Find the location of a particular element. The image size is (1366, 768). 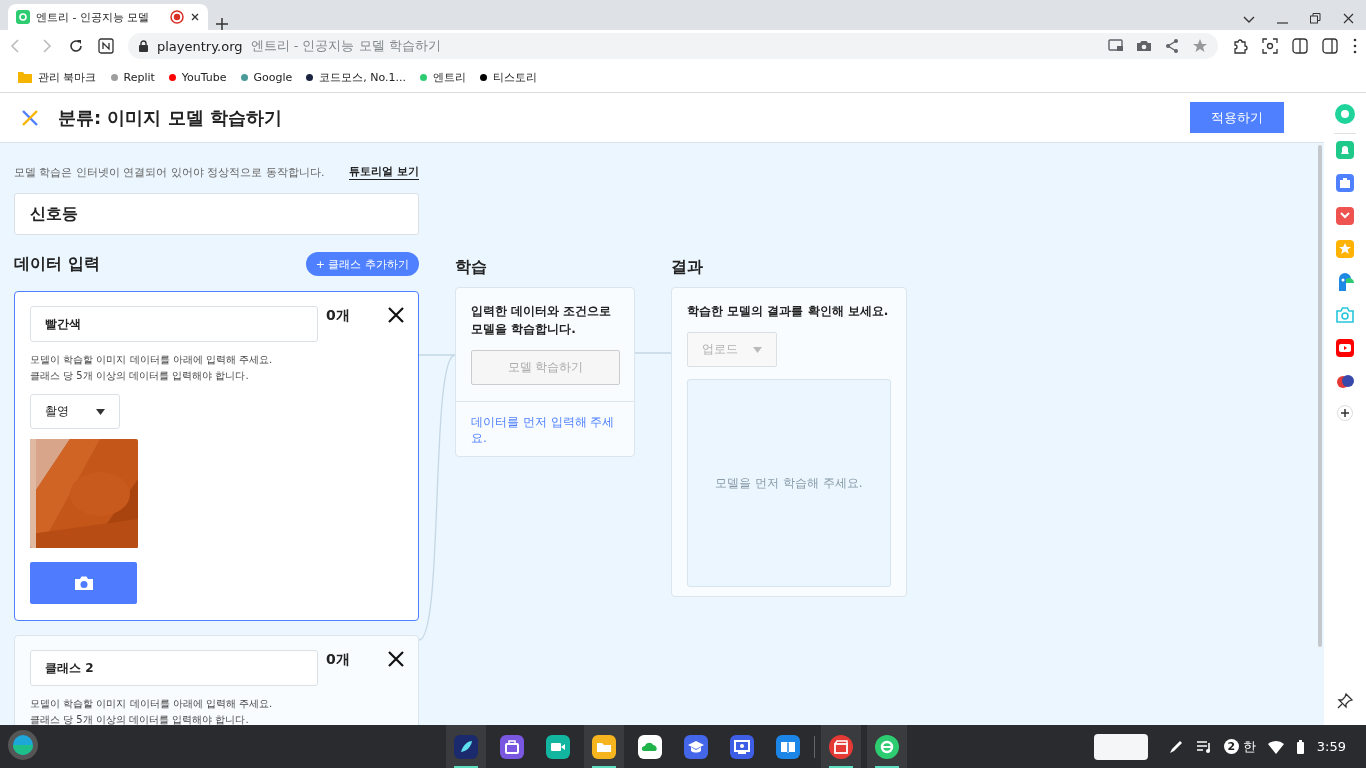

feather-app-icon is located at coordinates (466, 746).